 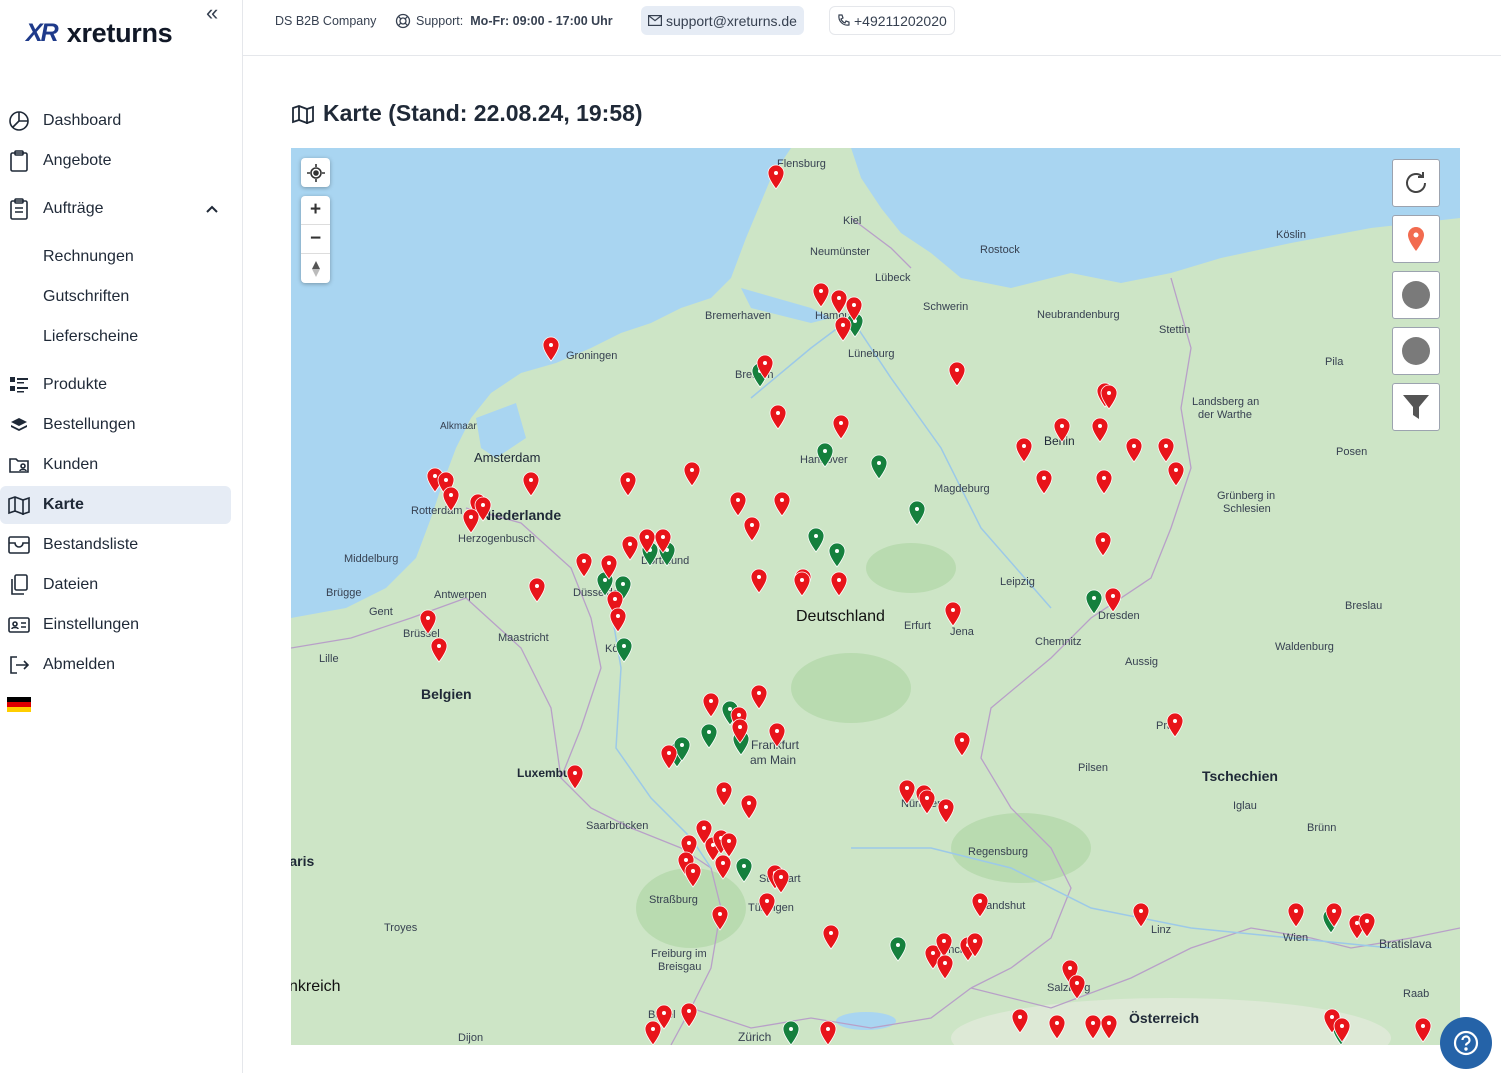 I want to click on nav-item-dashboard: Dashboard, so click(x=115, y=121).